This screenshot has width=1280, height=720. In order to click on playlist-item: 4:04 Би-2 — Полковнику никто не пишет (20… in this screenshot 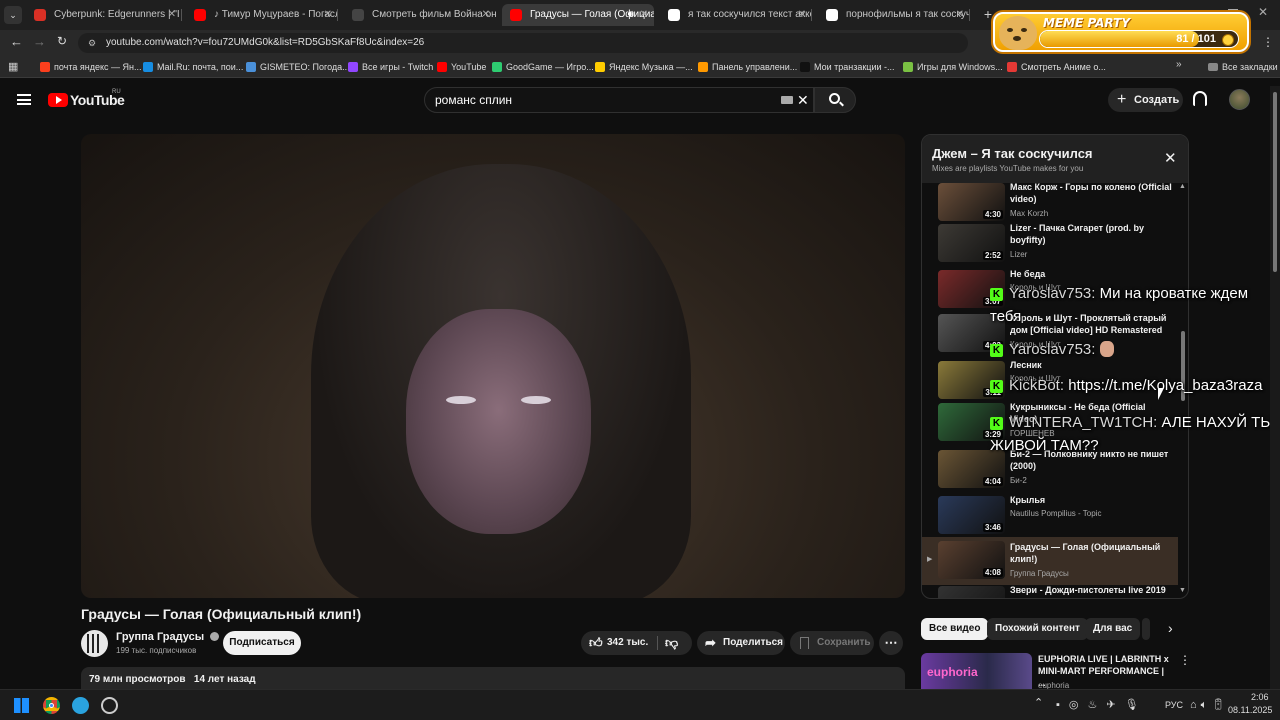, I will do `click(1050, 471)`.